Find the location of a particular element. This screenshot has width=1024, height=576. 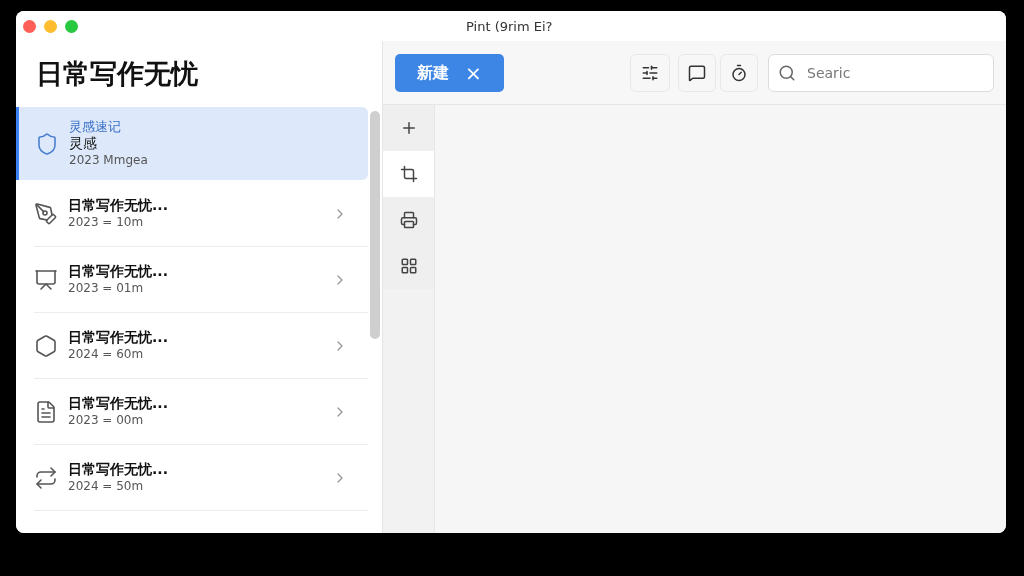

note-date: 2024 = 50m is located at coordinates (106, 486).